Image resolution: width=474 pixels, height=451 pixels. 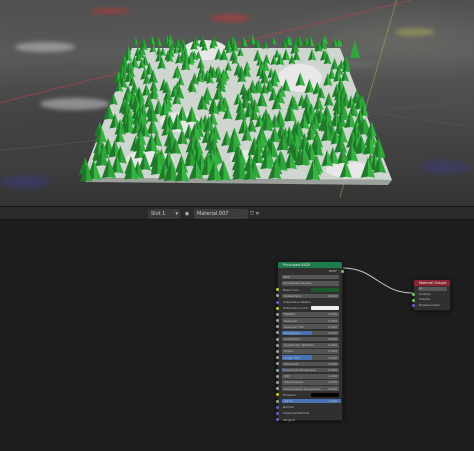 What do you see at coordinates (158, 214) in the screenshot?
I see `slot-label: Slot 1` at bounding box center [158, 214].